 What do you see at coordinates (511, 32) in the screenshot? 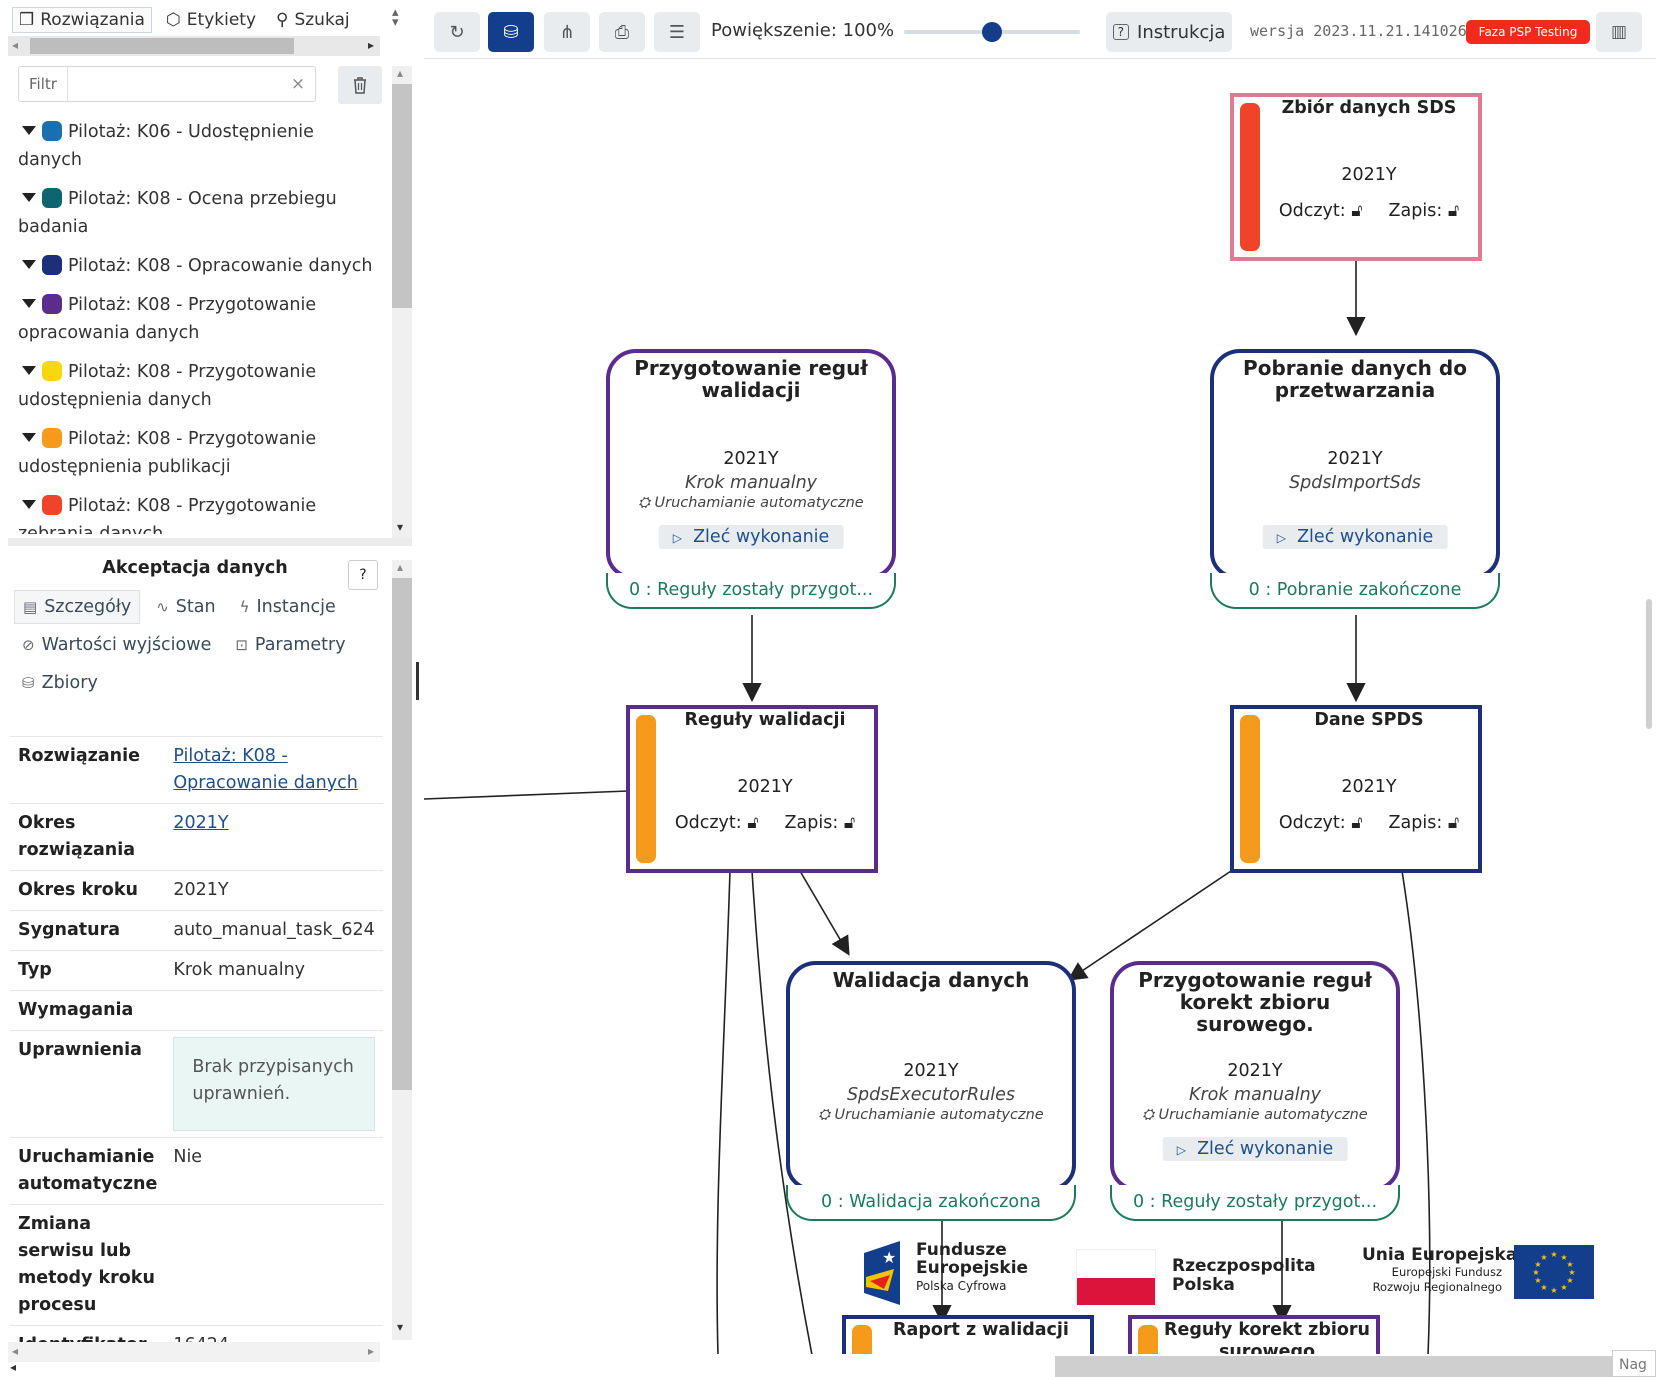
I see `dataset-view-button: ⛁` at bounding box center [511, 32].